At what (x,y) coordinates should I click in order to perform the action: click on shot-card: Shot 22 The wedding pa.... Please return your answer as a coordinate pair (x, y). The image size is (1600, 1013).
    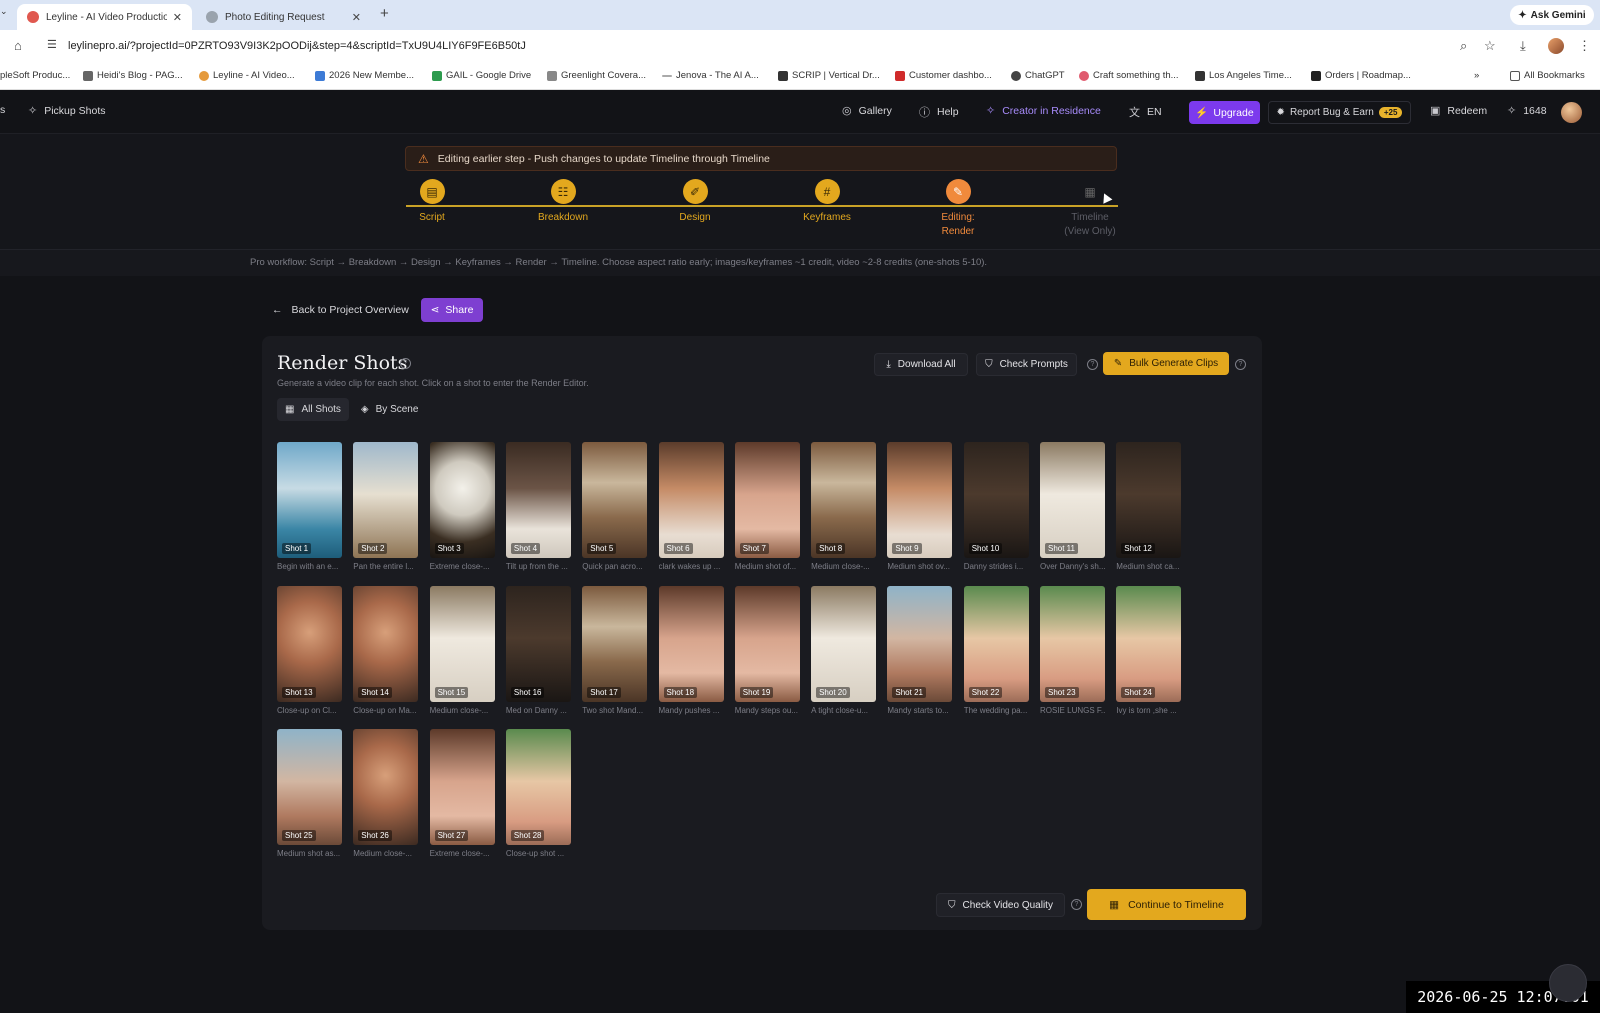
    Looking at the image, I should click on (996, 650).